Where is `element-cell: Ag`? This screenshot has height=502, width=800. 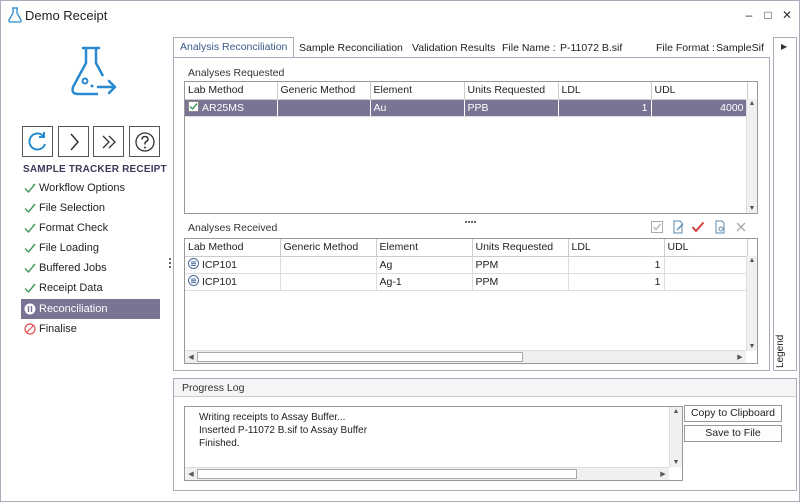
element-cell: Ag is located at coordinates (424, 265).